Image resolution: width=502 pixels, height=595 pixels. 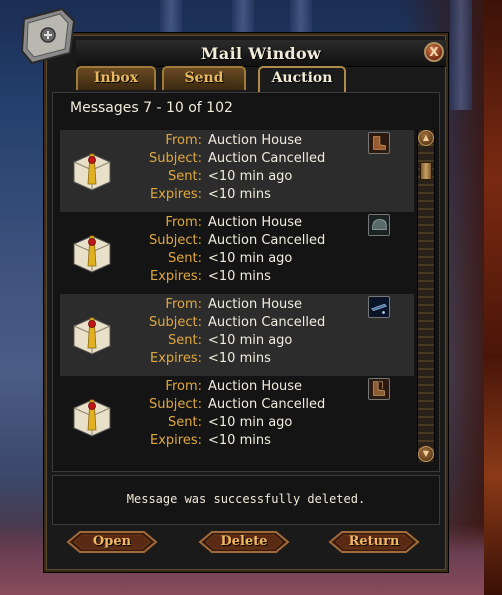 I want to click on helmet-item-icon, so click(x=379, y=225).